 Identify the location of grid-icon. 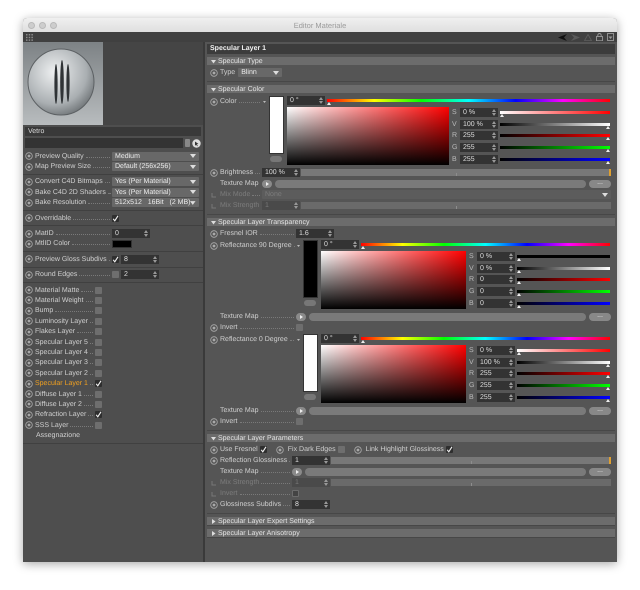
(29, 37).